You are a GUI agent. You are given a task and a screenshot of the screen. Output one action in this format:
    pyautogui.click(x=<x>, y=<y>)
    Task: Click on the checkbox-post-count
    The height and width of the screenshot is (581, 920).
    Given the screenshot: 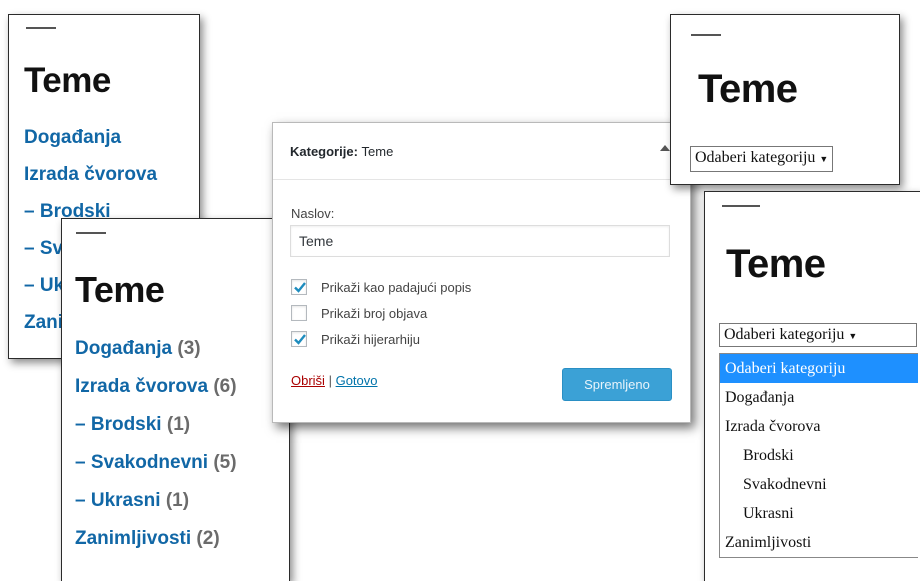 What is the action you would take?
    pyautogui.click(x=299, y=313)
    